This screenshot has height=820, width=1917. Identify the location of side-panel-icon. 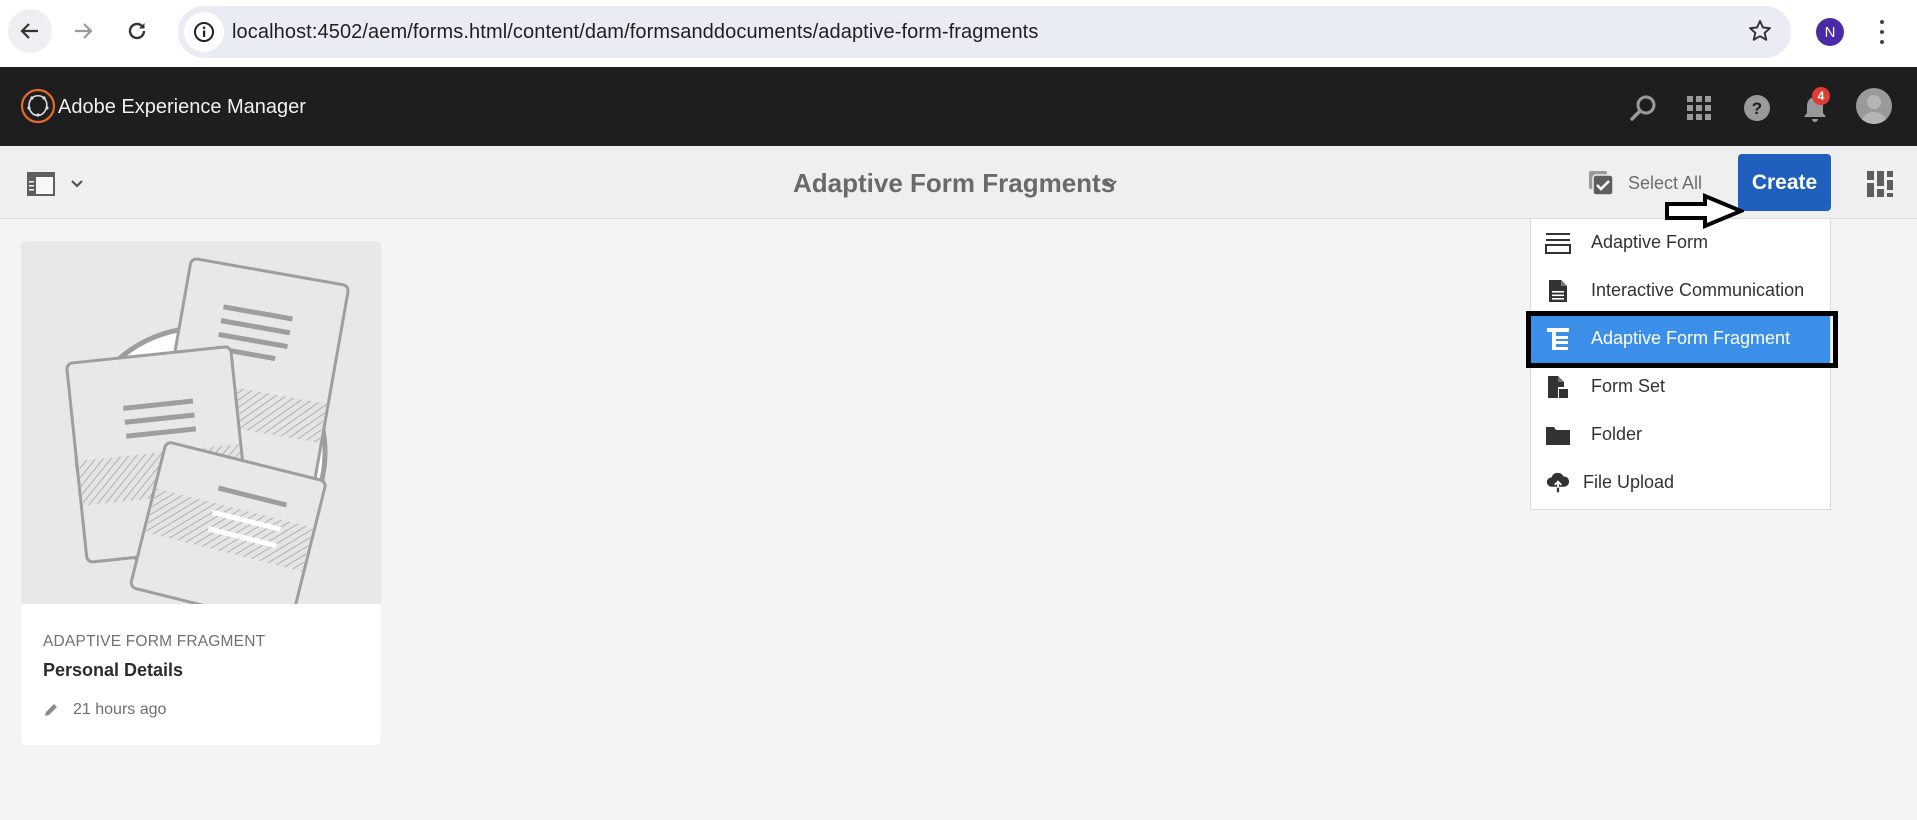
(41, 184).